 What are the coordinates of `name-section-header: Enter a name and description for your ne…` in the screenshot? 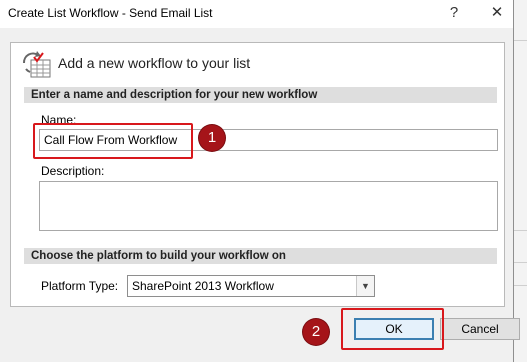 It's located at (260, 95).